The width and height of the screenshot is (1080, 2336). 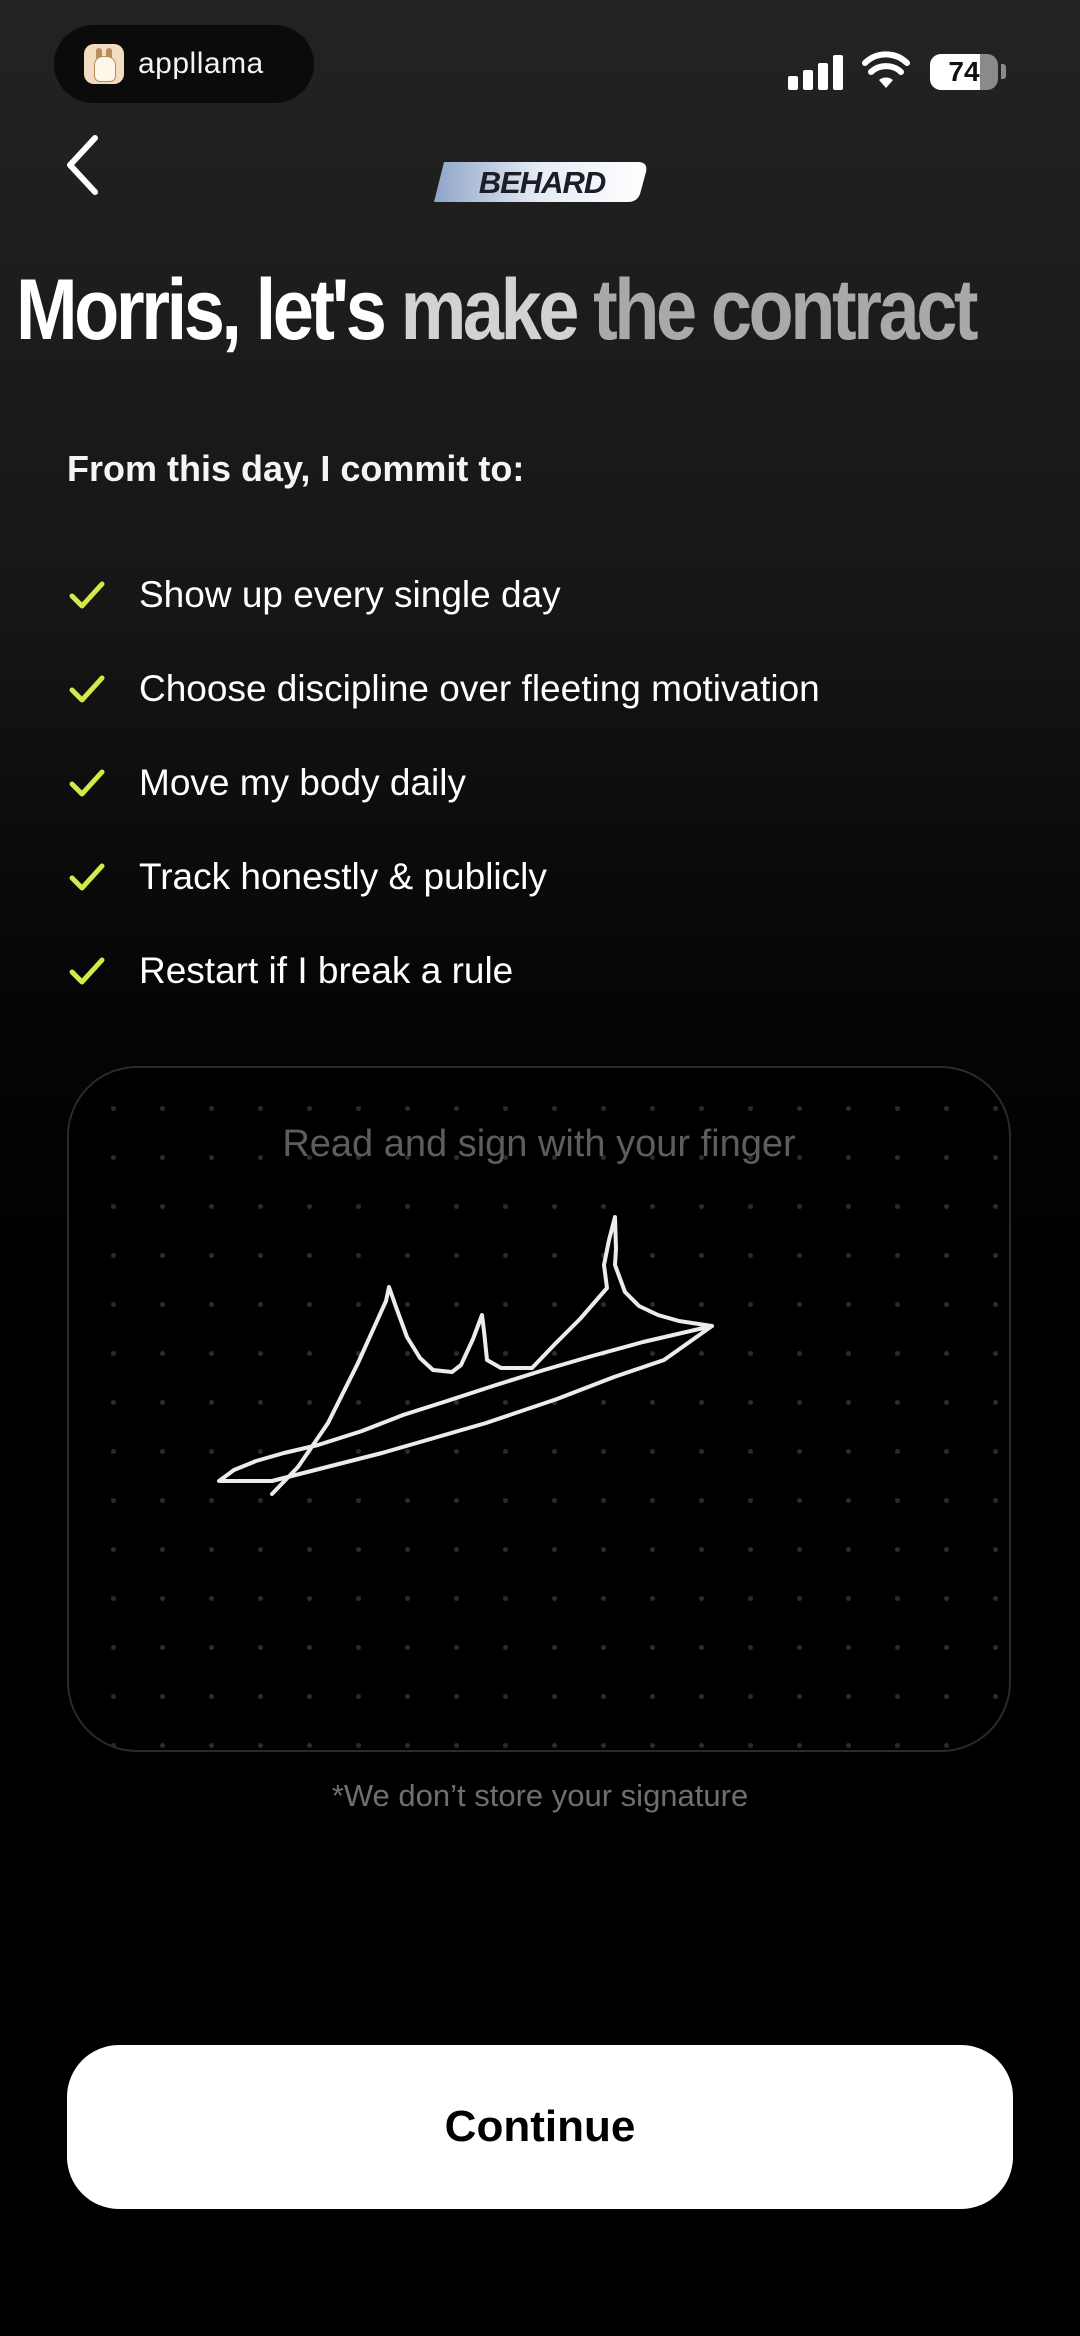 I want to click on title-part-2: make, so click(x=490, y=310).